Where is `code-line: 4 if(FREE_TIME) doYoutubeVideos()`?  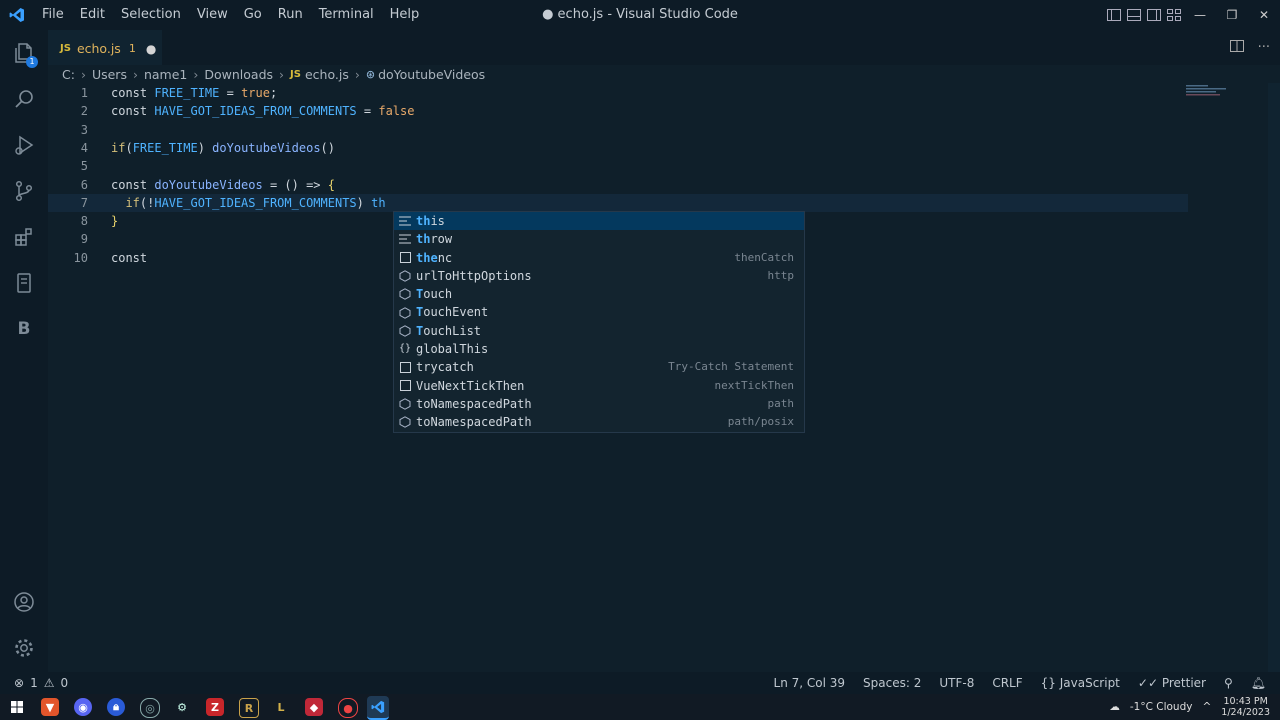
code-line: 4 if(FREE_TIME) doYoutubeVideos() is located at coordinates (618, 148).